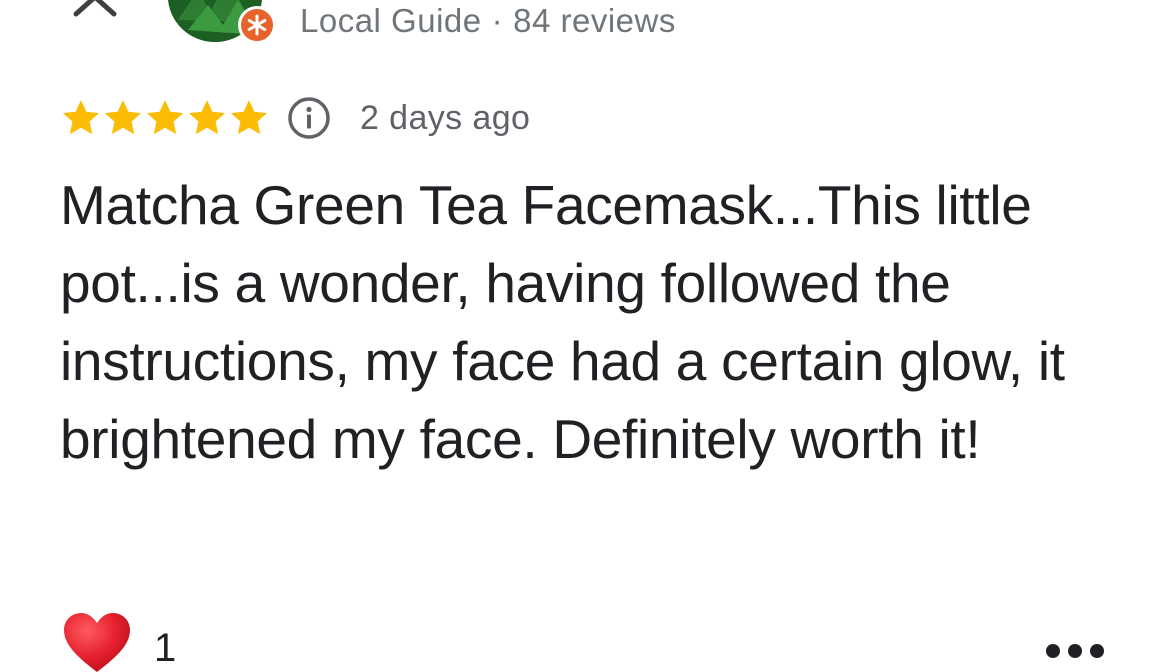  Describe the element at coordinates (488, 21) in the screenshot. I see `author-meta: Local Guide · 84 reviews` at that location.